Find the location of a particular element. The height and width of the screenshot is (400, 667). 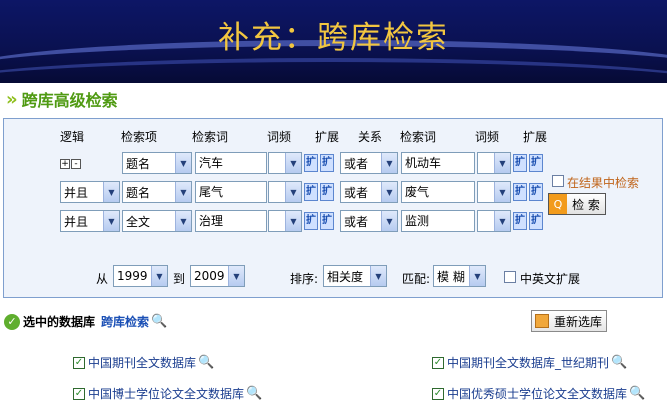

term2-input-3: 监测 is located at coordinates (438, 221).